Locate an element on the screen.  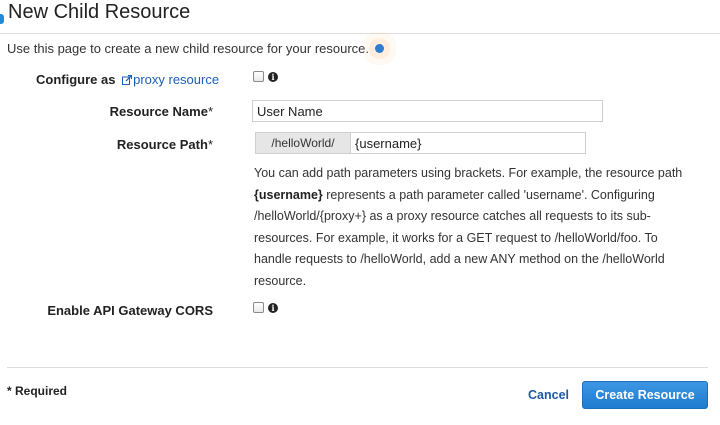
required-note: * Required is located at coordinates (37, 391).